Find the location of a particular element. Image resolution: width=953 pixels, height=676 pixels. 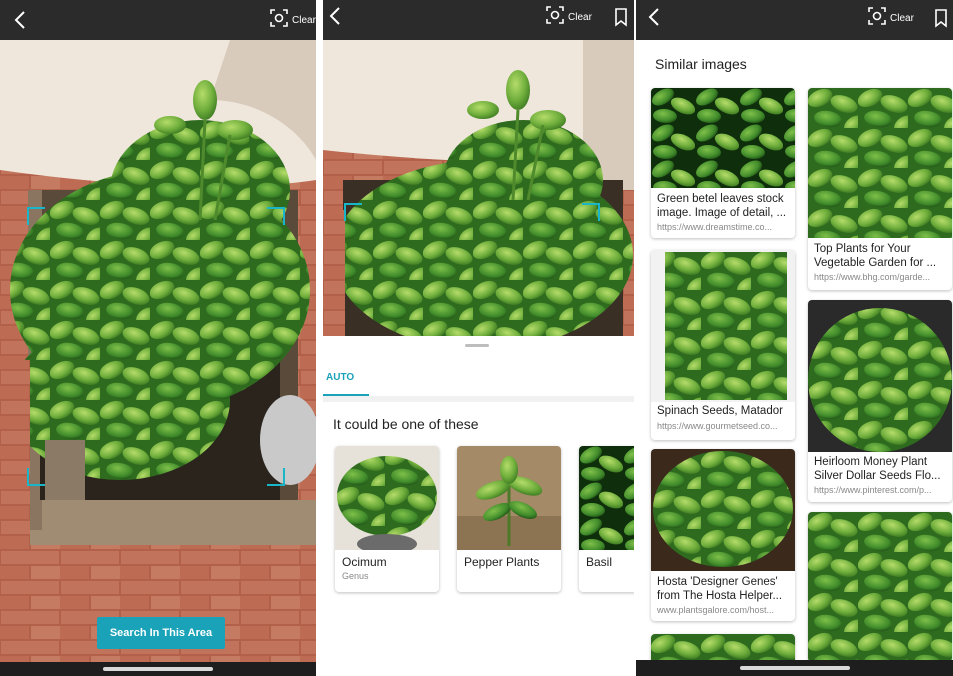

result-card-basil: Basil is located at coordinates (606, 519).